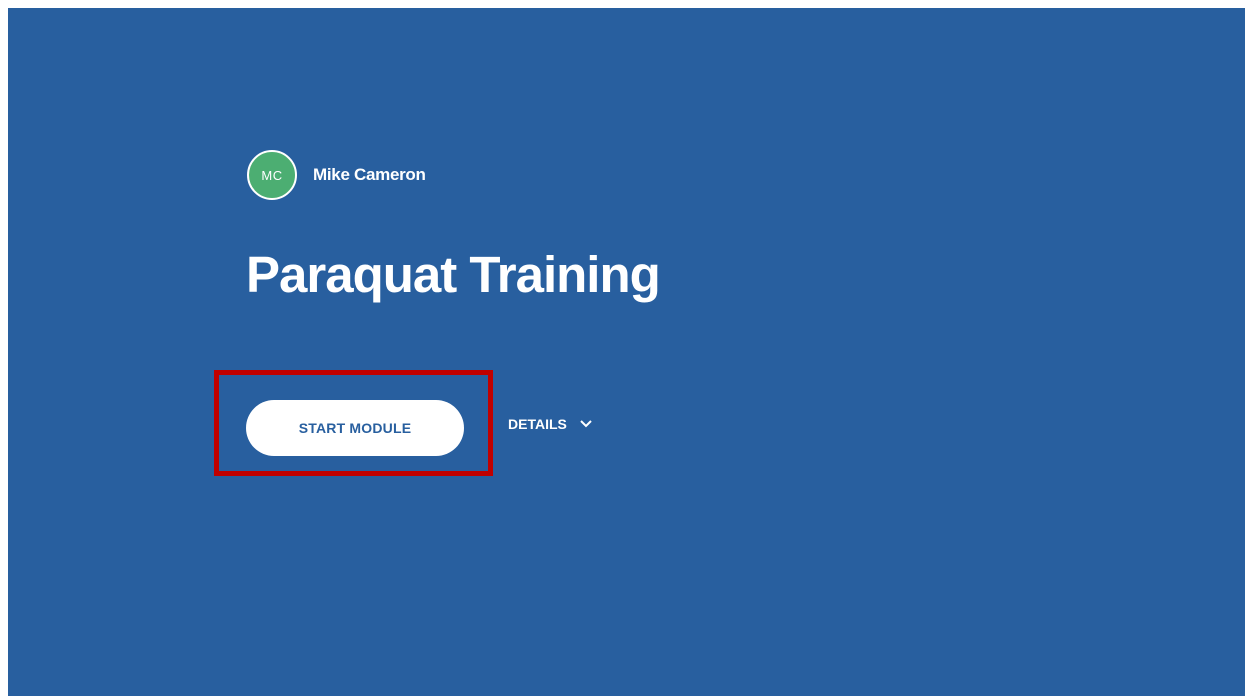  I want to click on details-toggle: DETAILS, so click(550, 424).